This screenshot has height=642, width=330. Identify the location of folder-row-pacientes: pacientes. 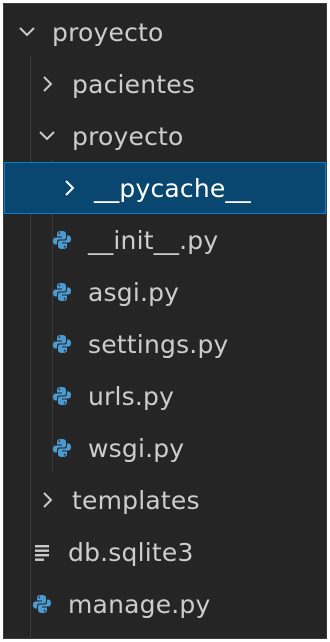
(165, 84).